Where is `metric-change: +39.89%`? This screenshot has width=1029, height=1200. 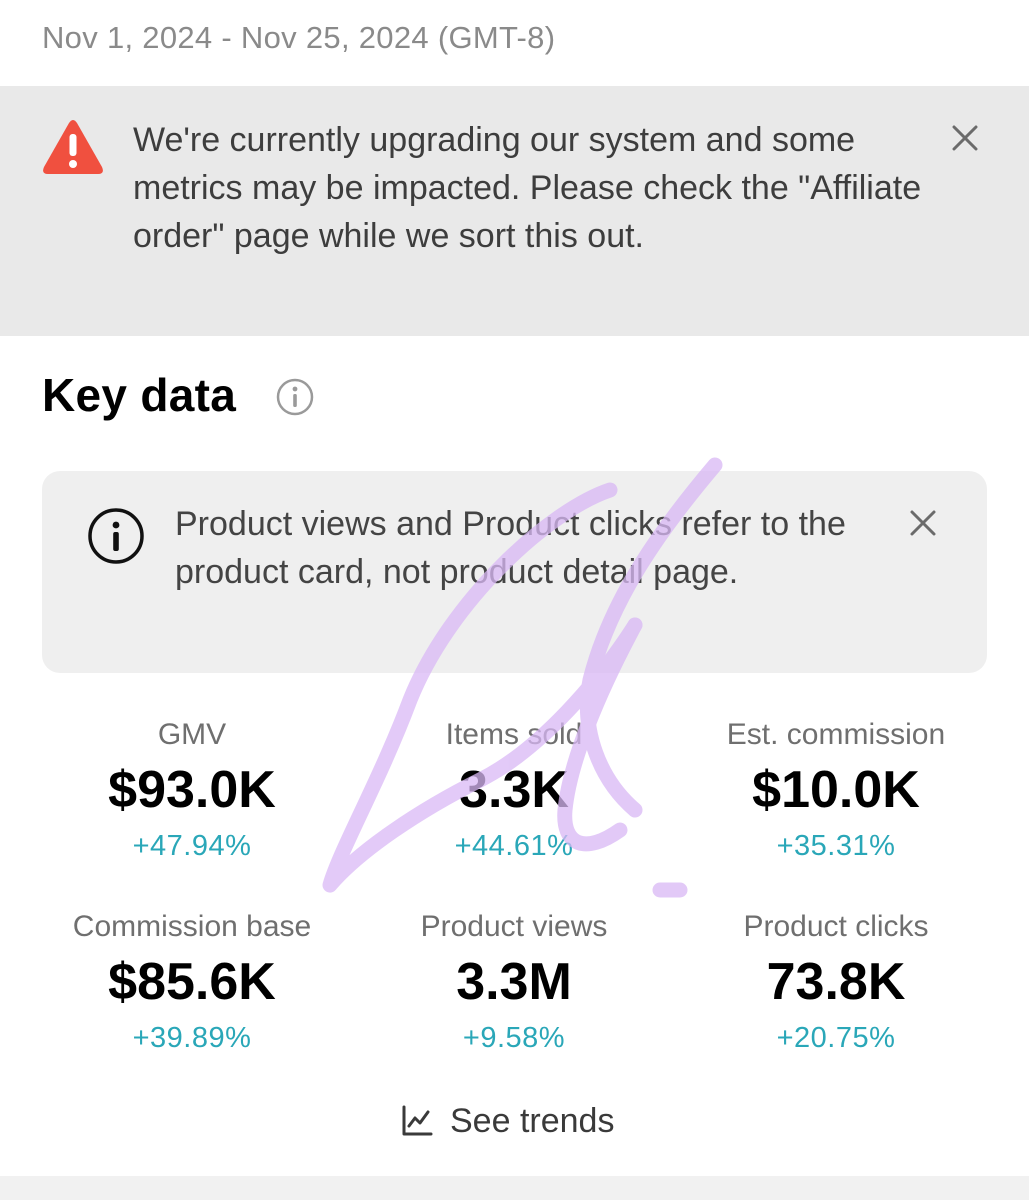
metric-change: +39.89% is located at coordinates (192, 1038).